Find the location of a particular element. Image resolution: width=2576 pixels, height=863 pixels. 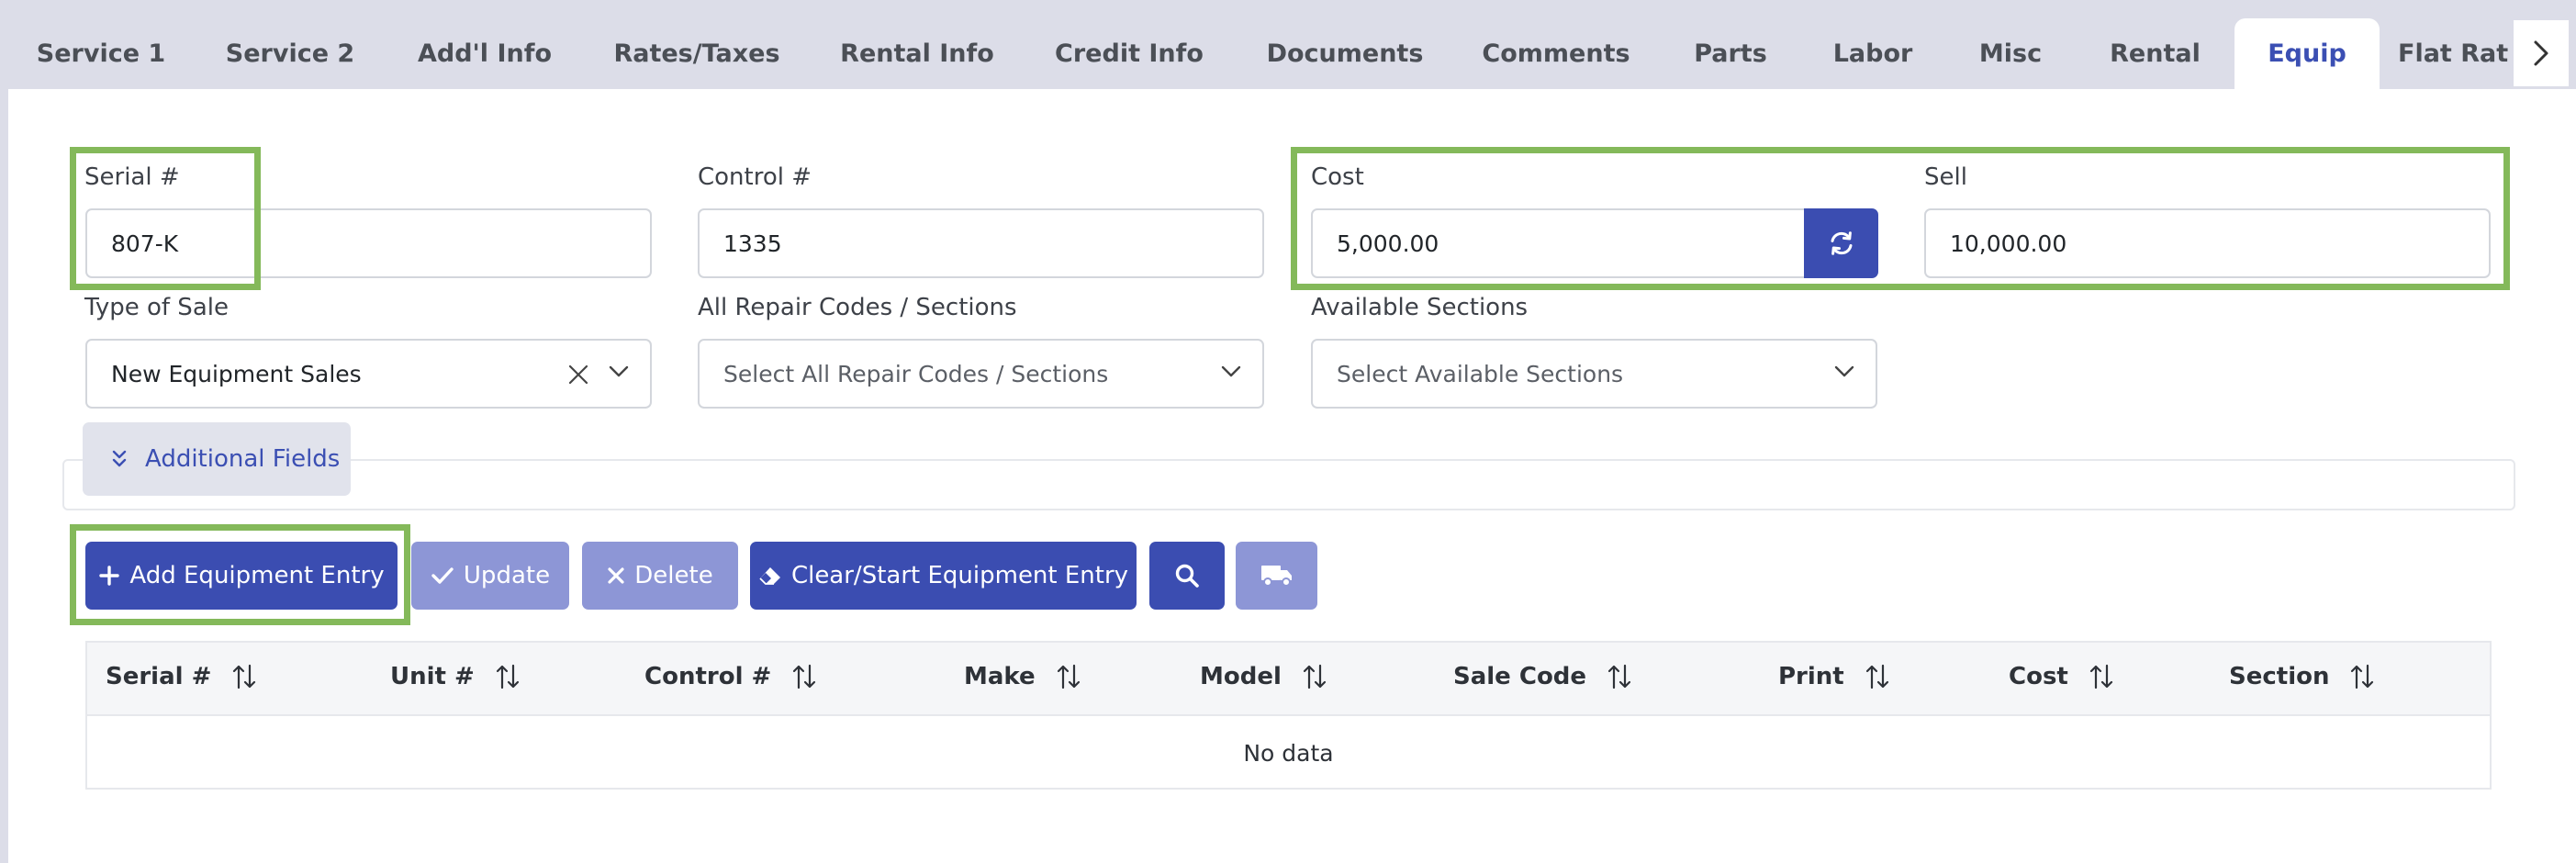

repair-codes-select: Select All Repair Codes / Sections is located at coordinates (981, 374).